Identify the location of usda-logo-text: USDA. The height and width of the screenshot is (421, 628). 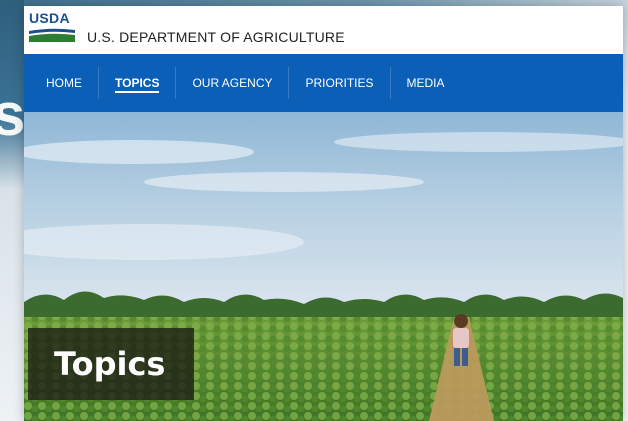
(49, 18).